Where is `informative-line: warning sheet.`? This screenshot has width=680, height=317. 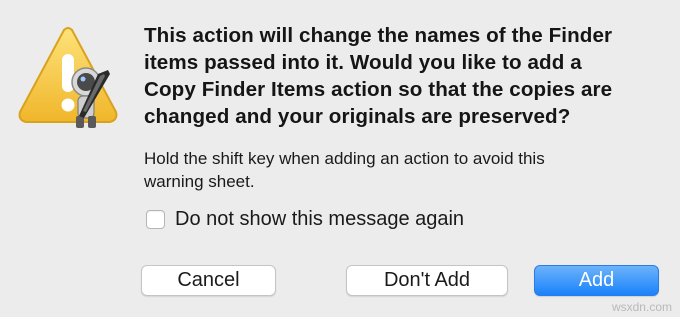 informative-line: warning sheet. is located at coordinates (199, 181).